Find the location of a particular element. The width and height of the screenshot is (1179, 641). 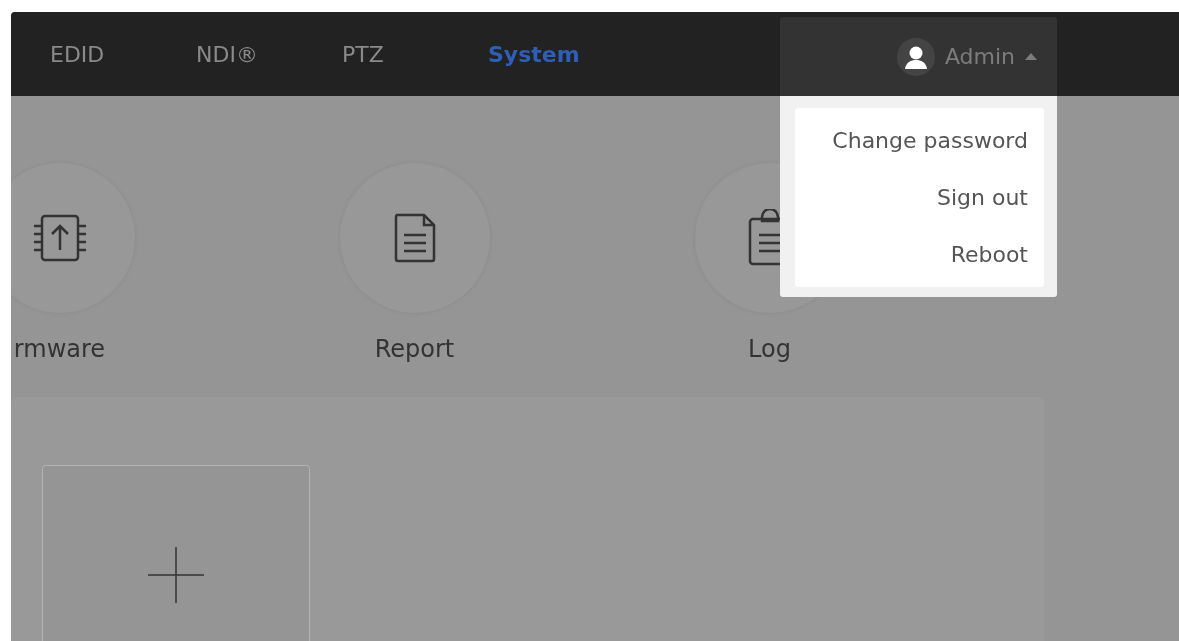

tile-label: rmware is located at coordinates (59, 349).